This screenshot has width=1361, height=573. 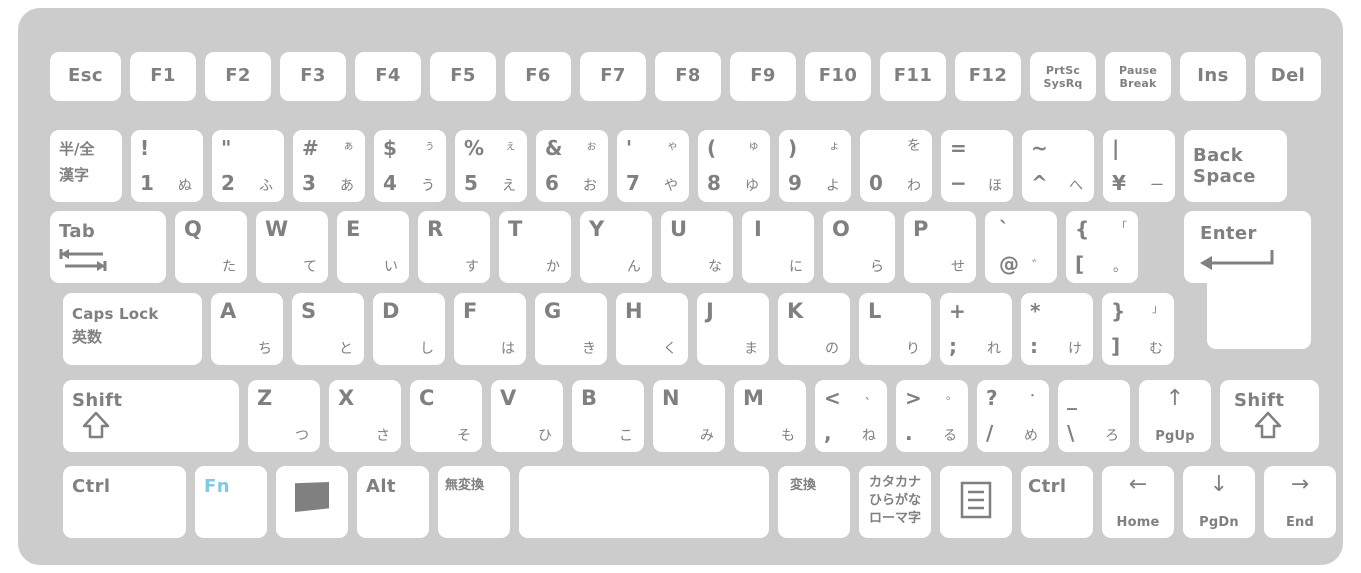 I want to click on key-muhenkan: 無変換, so click(x=474, y=502).